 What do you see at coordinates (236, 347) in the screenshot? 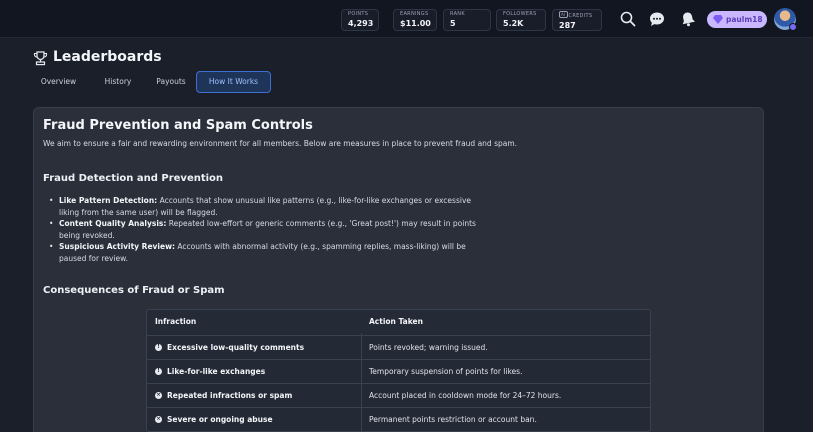
I see `infraction-text: Excessive low-quality comments` at bounding box center [236, 347].